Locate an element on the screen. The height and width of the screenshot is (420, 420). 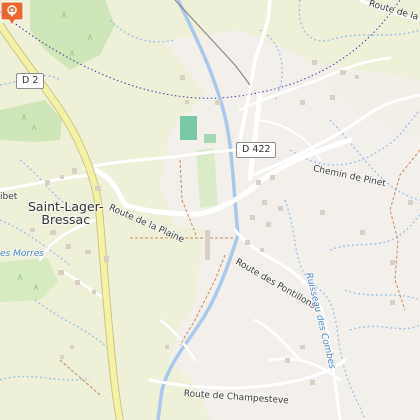
town-label: Saint-Lager- Bressac is located at coordinates (66, 213).